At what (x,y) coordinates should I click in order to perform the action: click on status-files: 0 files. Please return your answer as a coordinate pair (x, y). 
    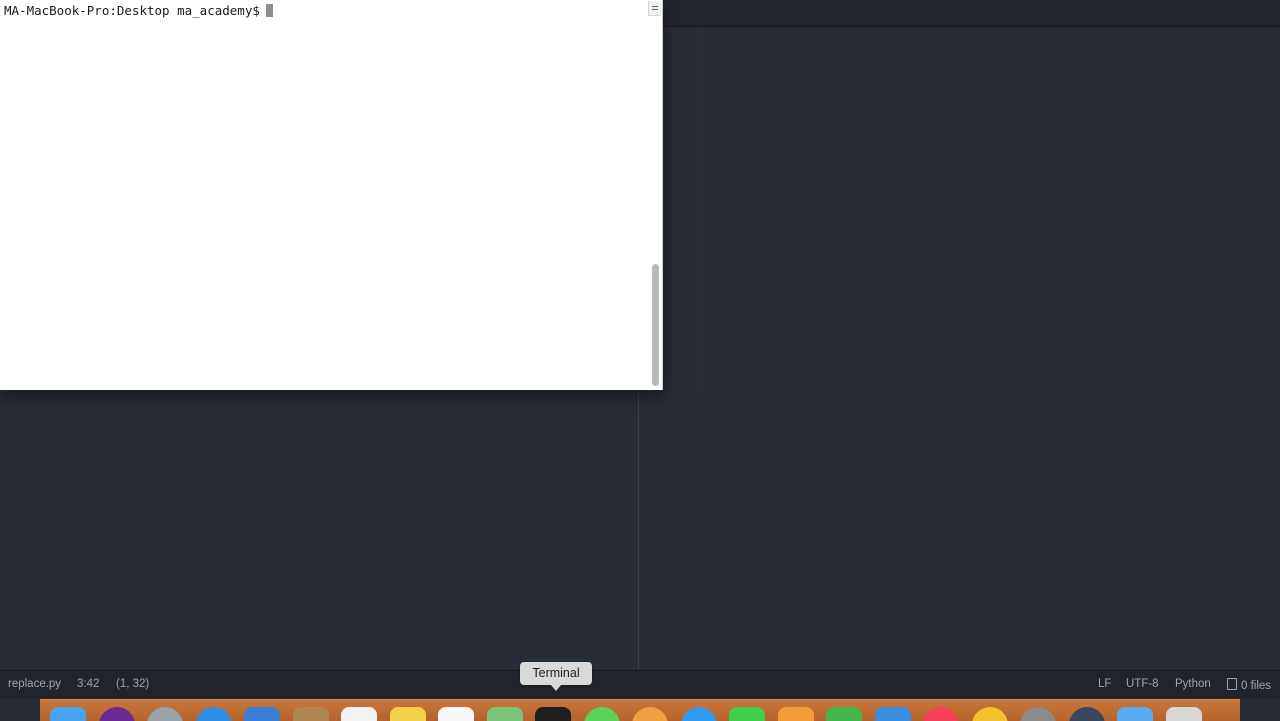
    Looking at the image, I should click on (1249, 685).